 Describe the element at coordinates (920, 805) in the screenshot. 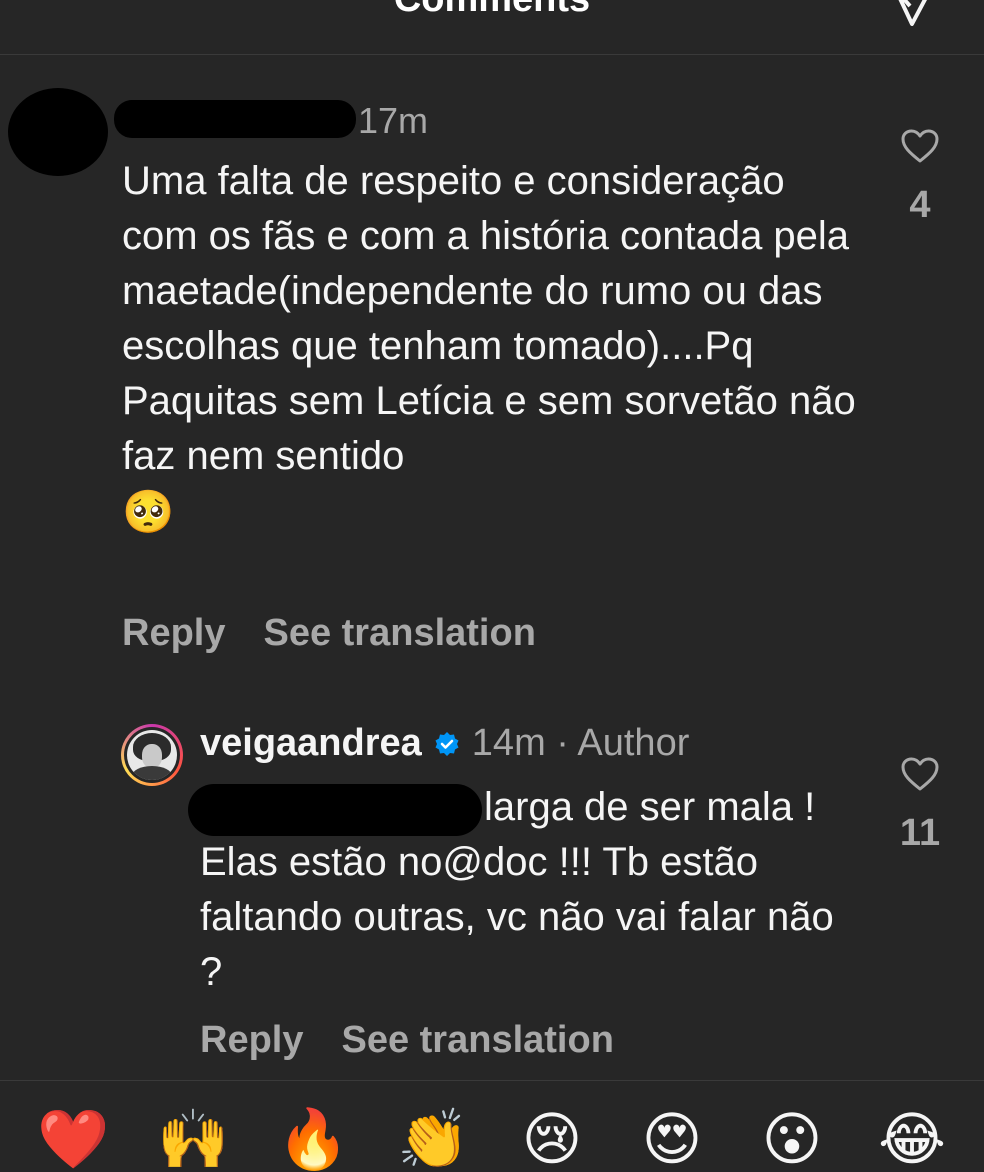

I see `reply-like: 11` at that location.